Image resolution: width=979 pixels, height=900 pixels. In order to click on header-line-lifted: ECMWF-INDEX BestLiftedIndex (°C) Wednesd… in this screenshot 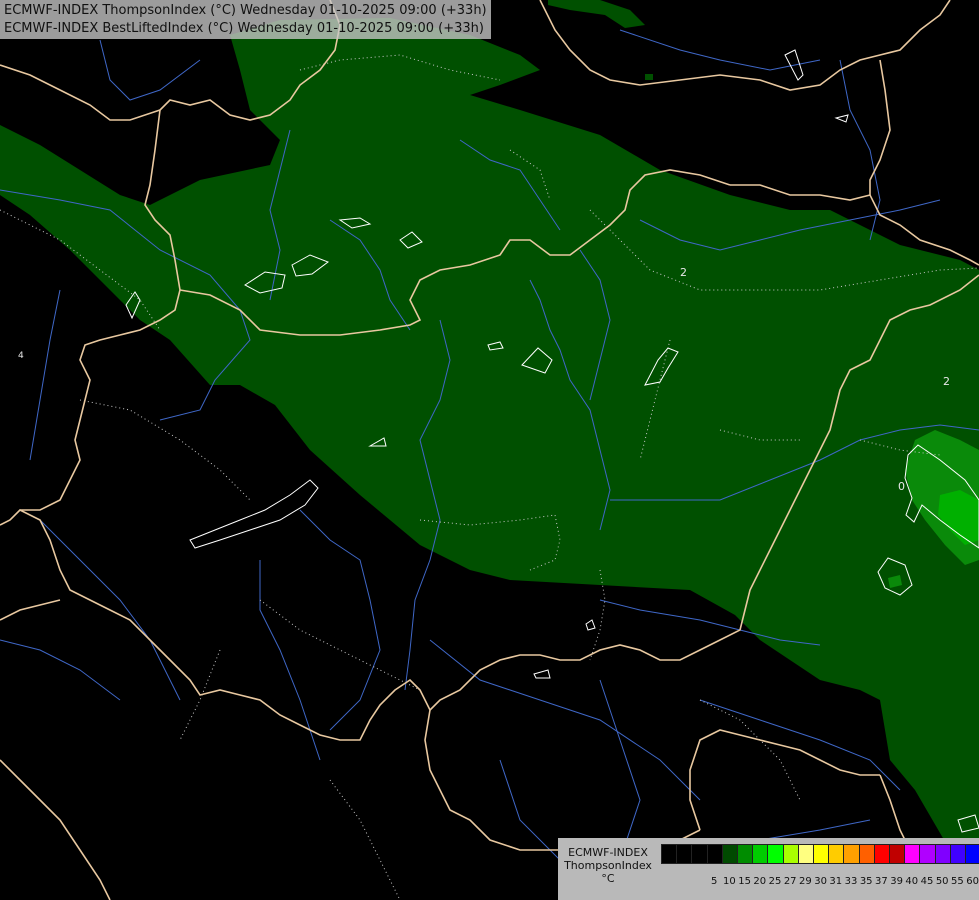, I will do `click(244, 28)`.